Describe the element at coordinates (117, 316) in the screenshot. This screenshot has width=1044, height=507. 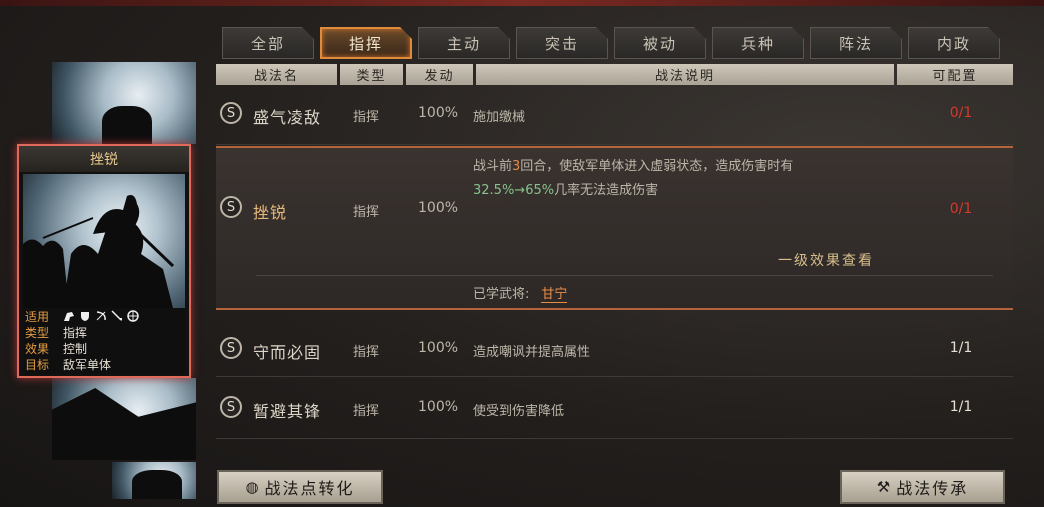
I see `spear-icon` at that location.